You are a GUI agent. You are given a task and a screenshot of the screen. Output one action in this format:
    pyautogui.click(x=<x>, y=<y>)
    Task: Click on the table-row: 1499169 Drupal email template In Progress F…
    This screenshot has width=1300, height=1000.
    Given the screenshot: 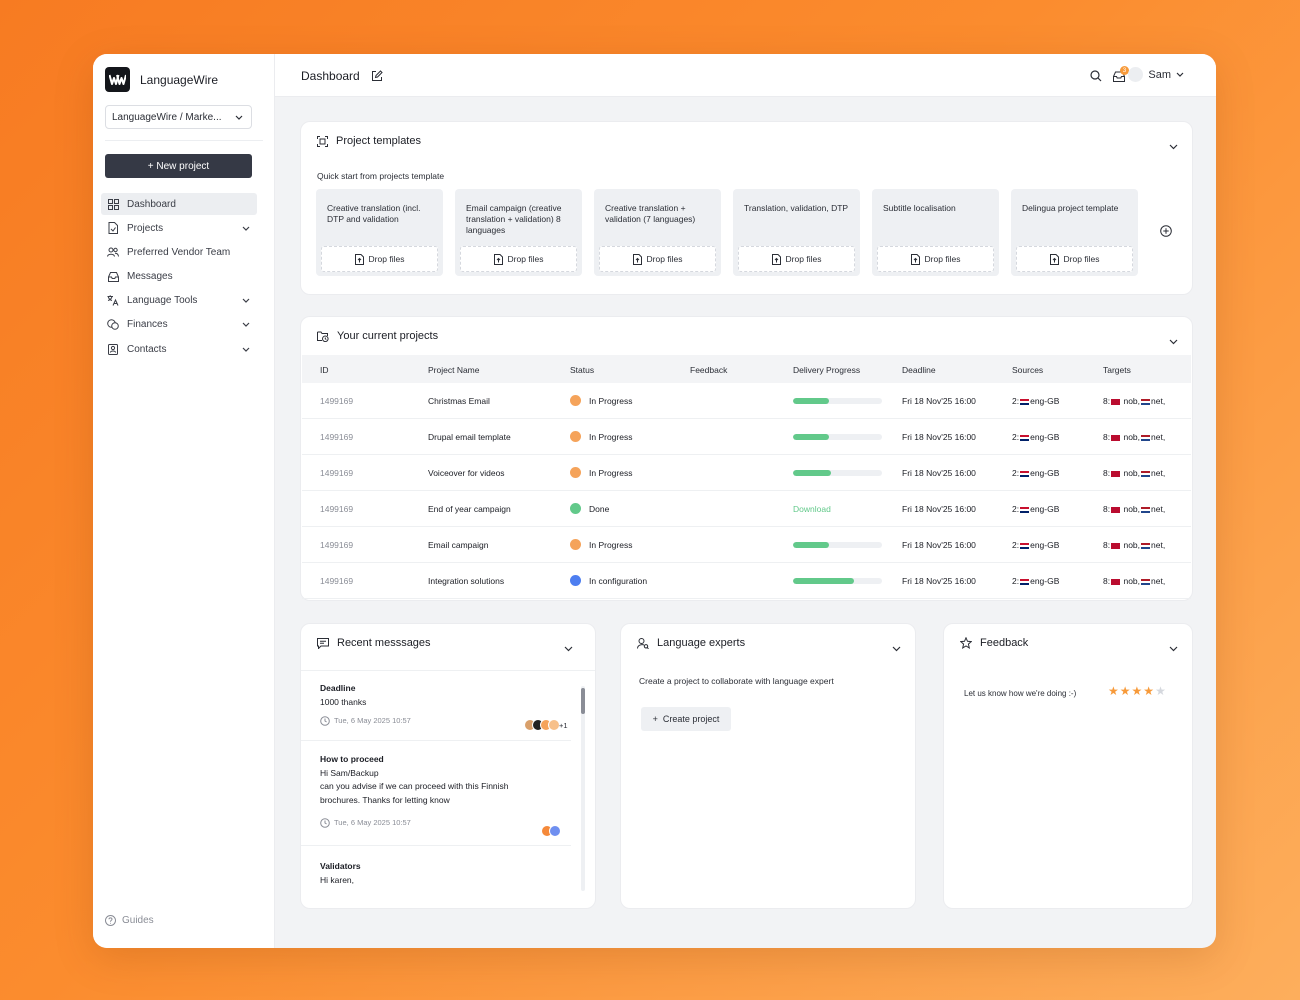 What is the action you would take?
    pyautogui.click(x=746, y=437)
    